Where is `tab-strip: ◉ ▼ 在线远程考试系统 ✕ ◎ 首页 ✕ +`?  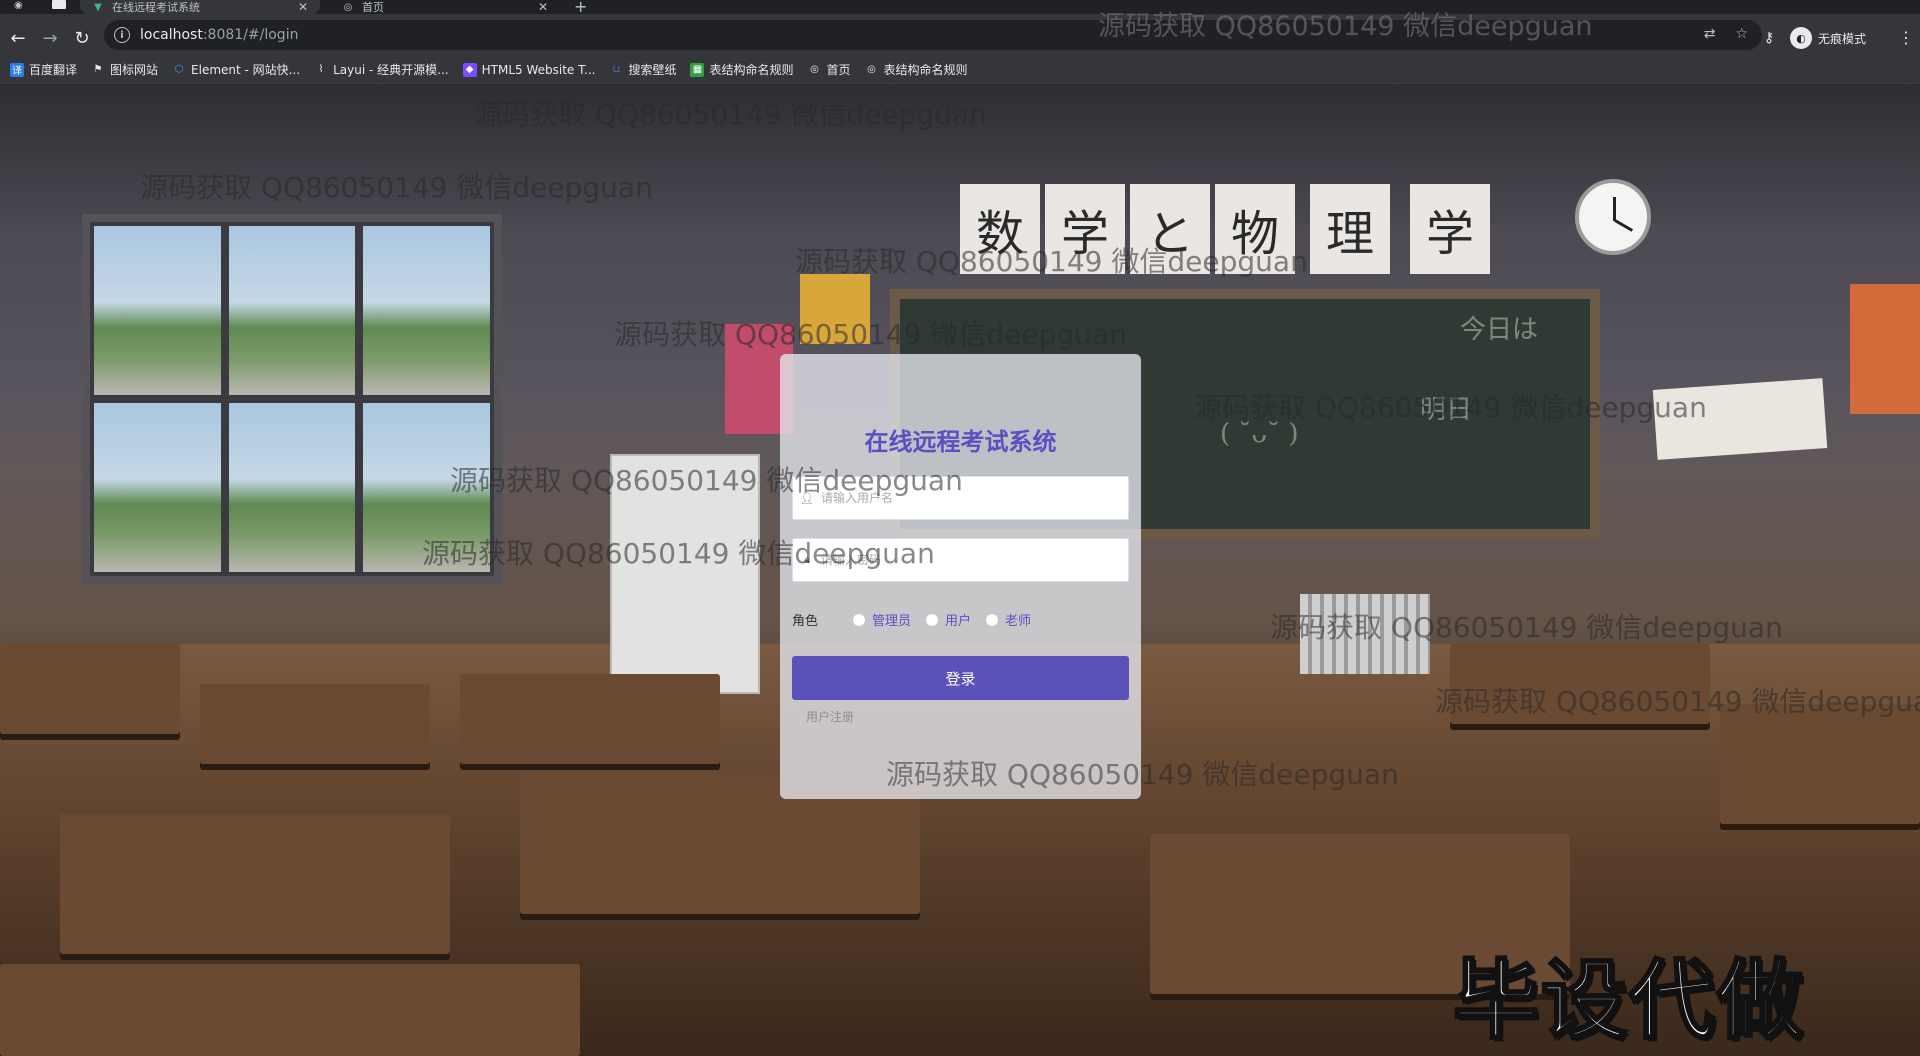
tab-strip: ◉ ▼ 在线远程考试系统 ✕ ◎ 首页 ✕ + is located at coordinates (960, 8).